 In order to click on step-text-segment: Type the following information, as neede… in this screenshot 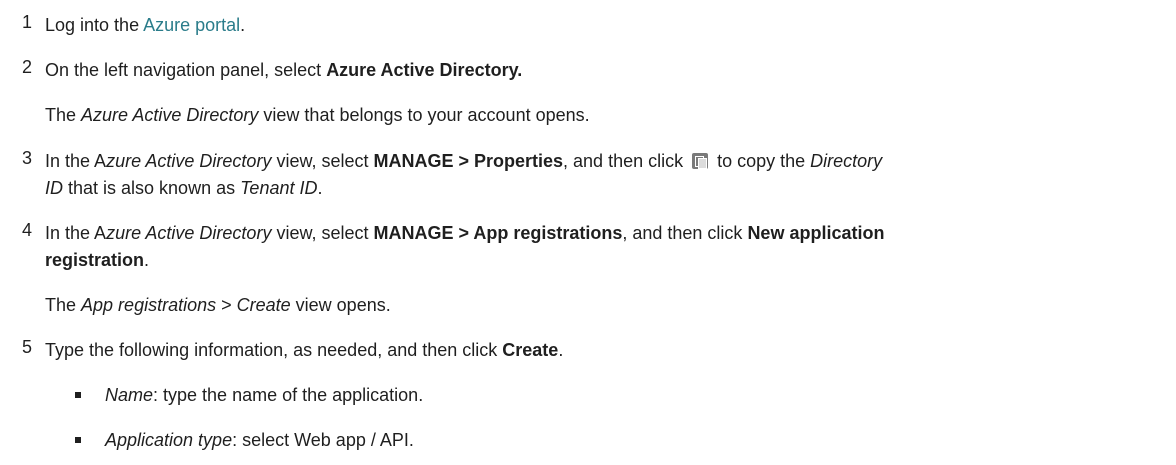, I will do `click(274, 350)`.